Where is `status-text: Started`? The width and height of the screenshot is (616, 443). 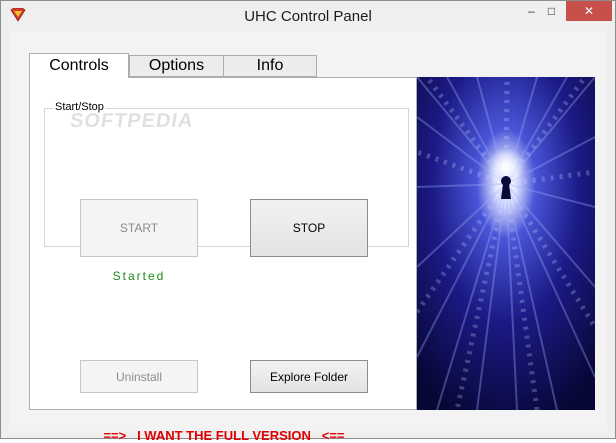 status-text: Started is located at coordinates (139, 276).